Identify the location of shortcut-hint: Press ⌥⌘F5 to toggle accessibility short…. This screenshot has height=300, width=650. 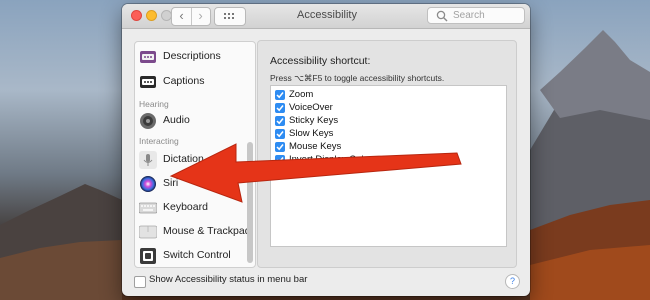
(357, 78).